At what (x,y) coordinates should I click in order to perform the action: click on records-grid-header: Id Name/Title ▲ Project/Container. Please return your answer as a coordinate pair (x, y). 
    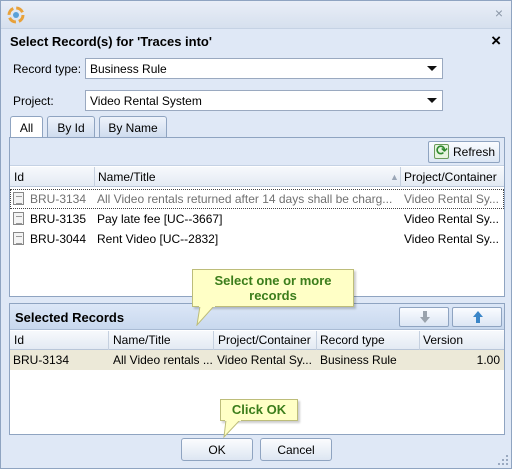
    Looking at the image, I should click on (257, 177).